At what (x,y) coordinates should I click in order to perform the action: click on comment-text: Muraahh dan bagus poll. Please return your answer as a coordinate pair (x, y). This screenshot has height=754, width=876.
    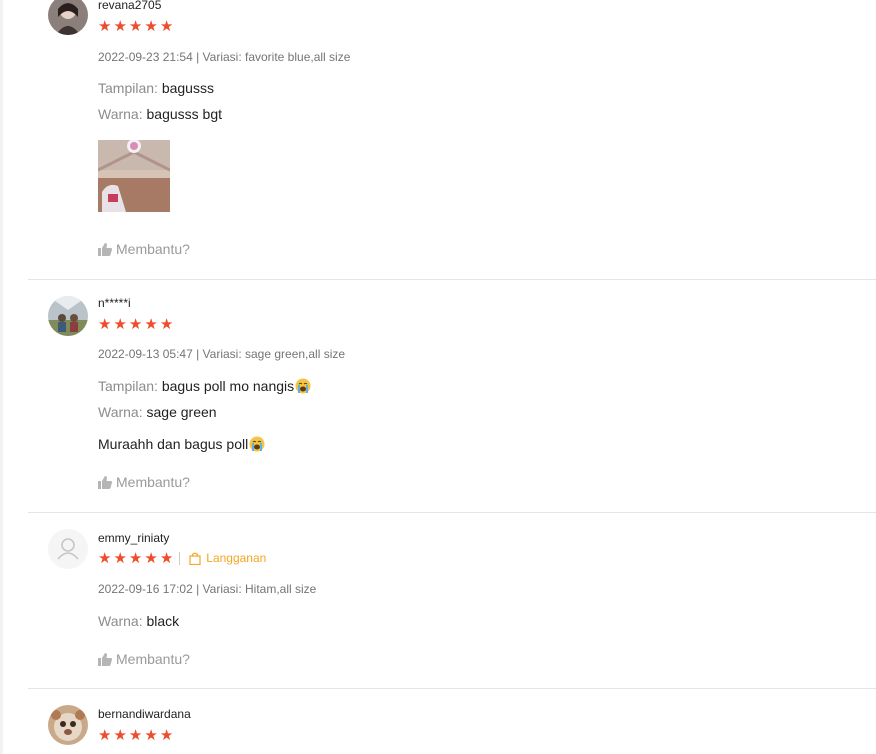
    Looking at the image, I should click on (173, 444).